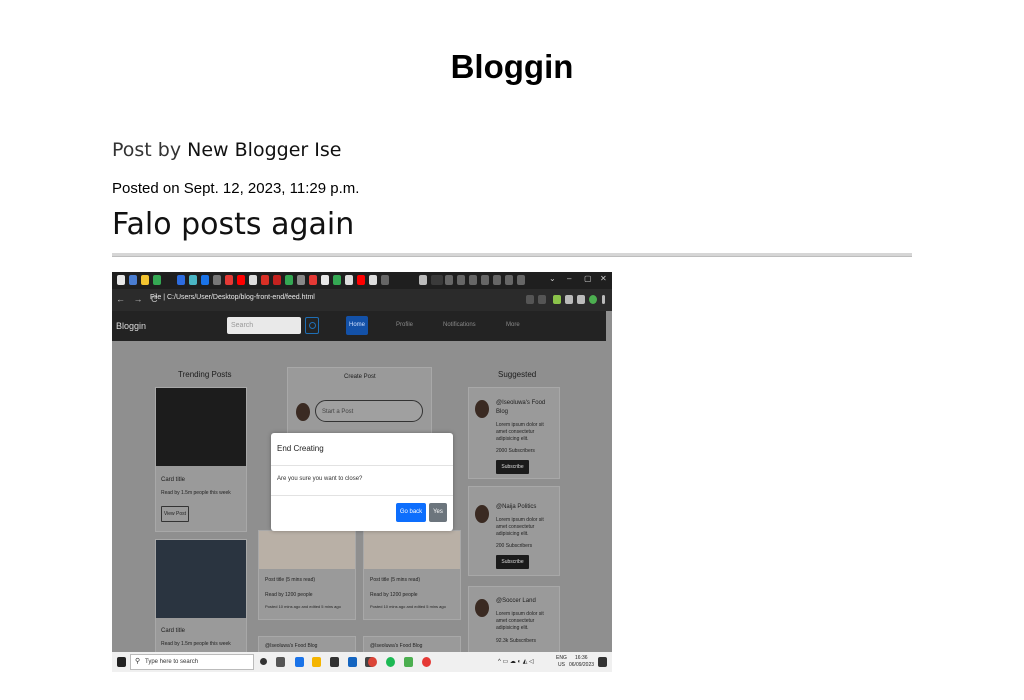 Image resolution: width=1024 pixels, height=700 pixels. Describe the element at coordinates (581, 658) in the screenshot. I see `clock-time: 16:36` at that location.